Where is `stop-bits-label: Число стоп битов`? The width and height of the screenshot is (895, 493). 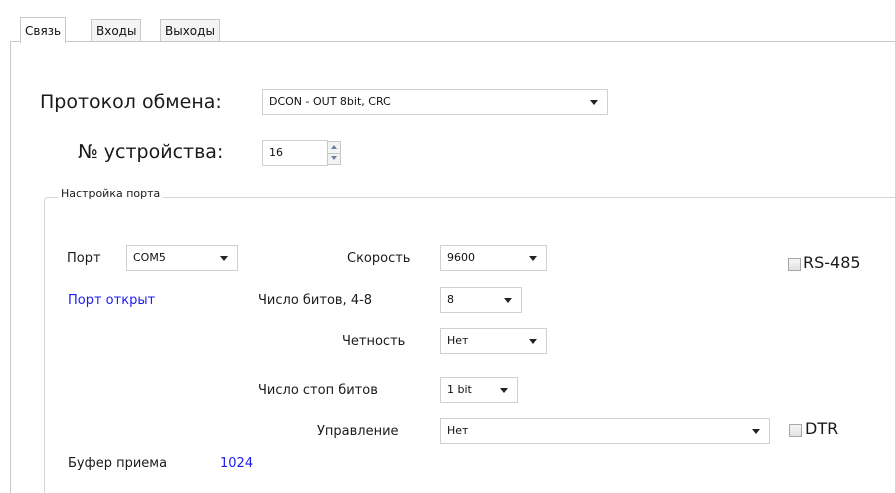 stop-bits-label: Число стоп битов is located at coordinates (318, 390).